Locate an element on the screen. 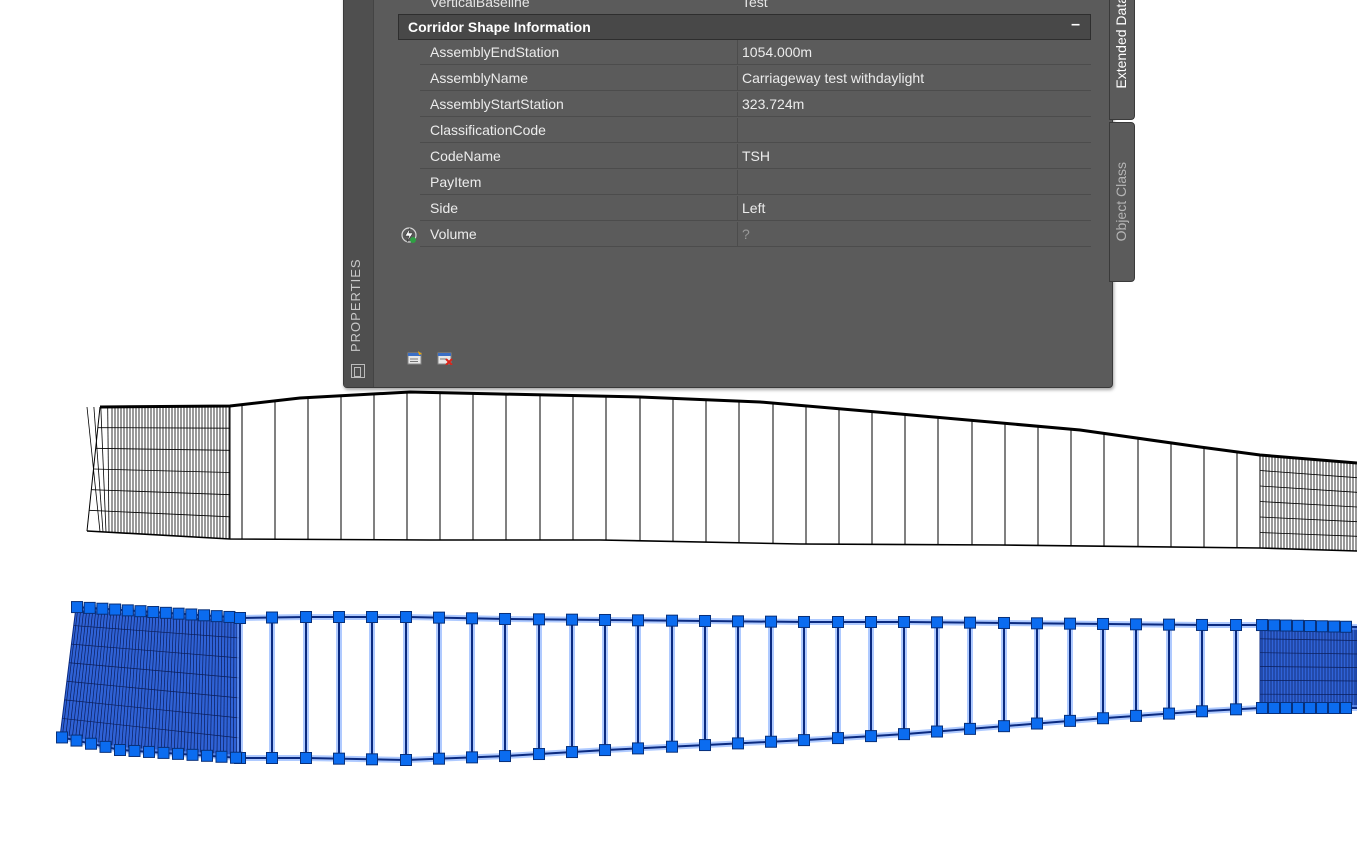 The height and width of the screenshot is (858, 1357). property-row-partial: VerticalBaseline Test is located at coordinates (745, 7).